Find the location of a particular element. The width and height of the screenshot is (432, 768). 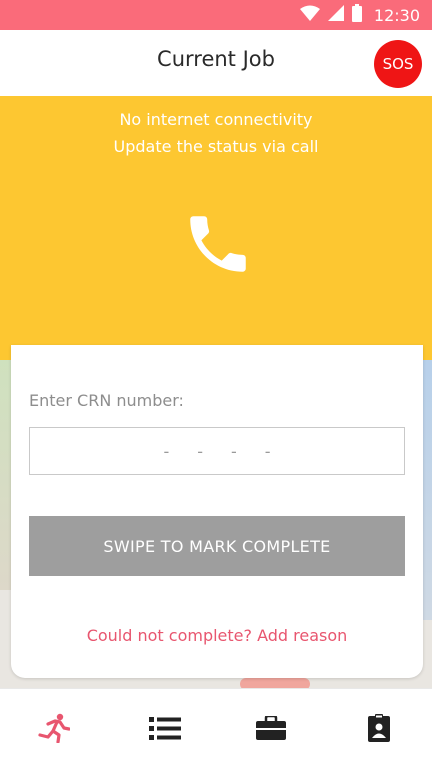

nav-jobs is located at coordinates (271, 729).